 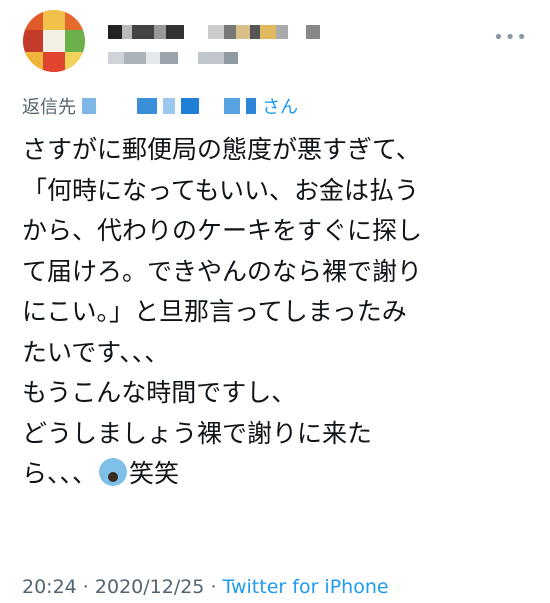 I want to click on tweet-line: にこい。」と旦那言ってしまったみ, so click(x=214, y=311).